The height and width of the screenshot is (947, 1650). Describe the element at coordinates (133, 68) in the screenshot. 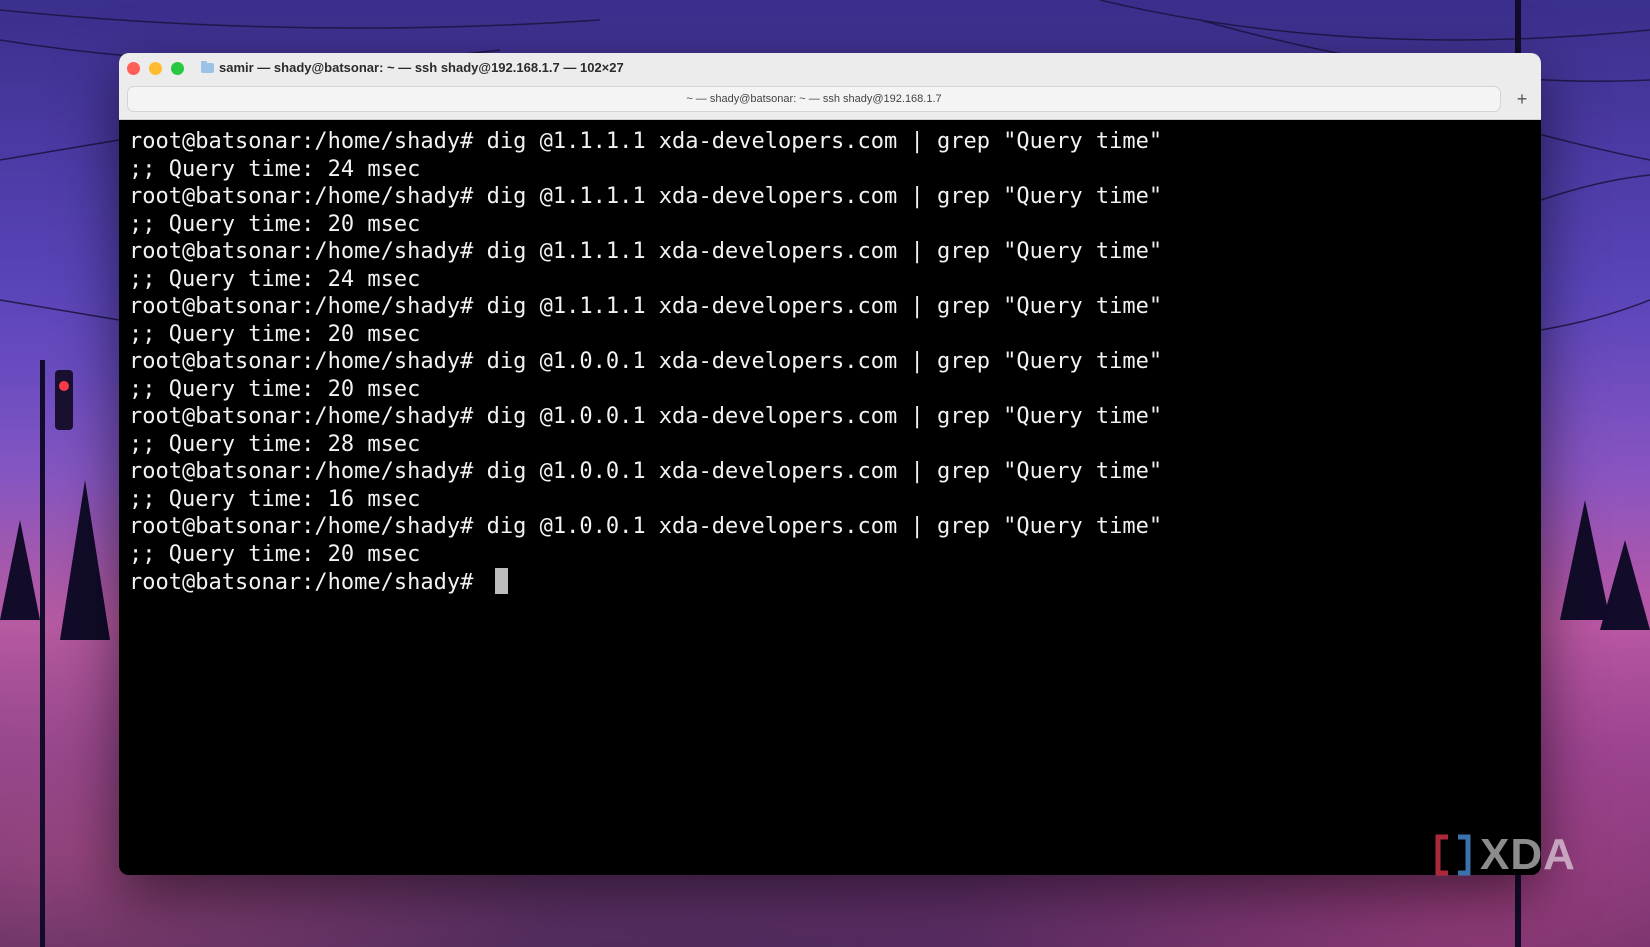

I see `close-button` at that location.